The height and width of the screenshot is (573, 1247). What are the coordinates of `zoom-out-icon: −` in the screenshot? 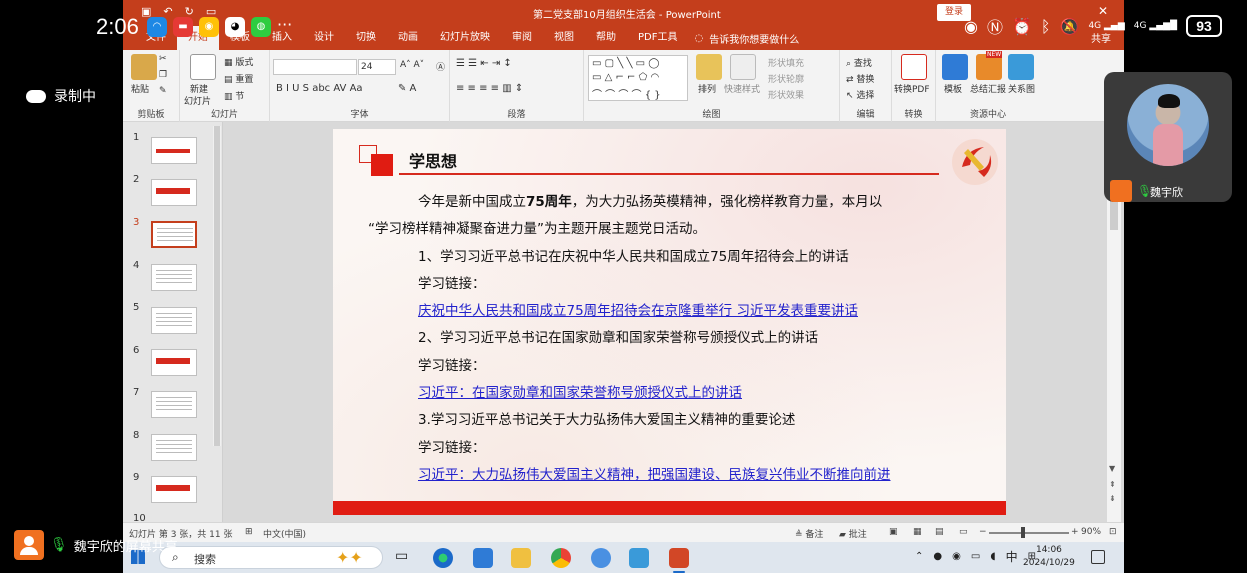 It's located at (983, 532).